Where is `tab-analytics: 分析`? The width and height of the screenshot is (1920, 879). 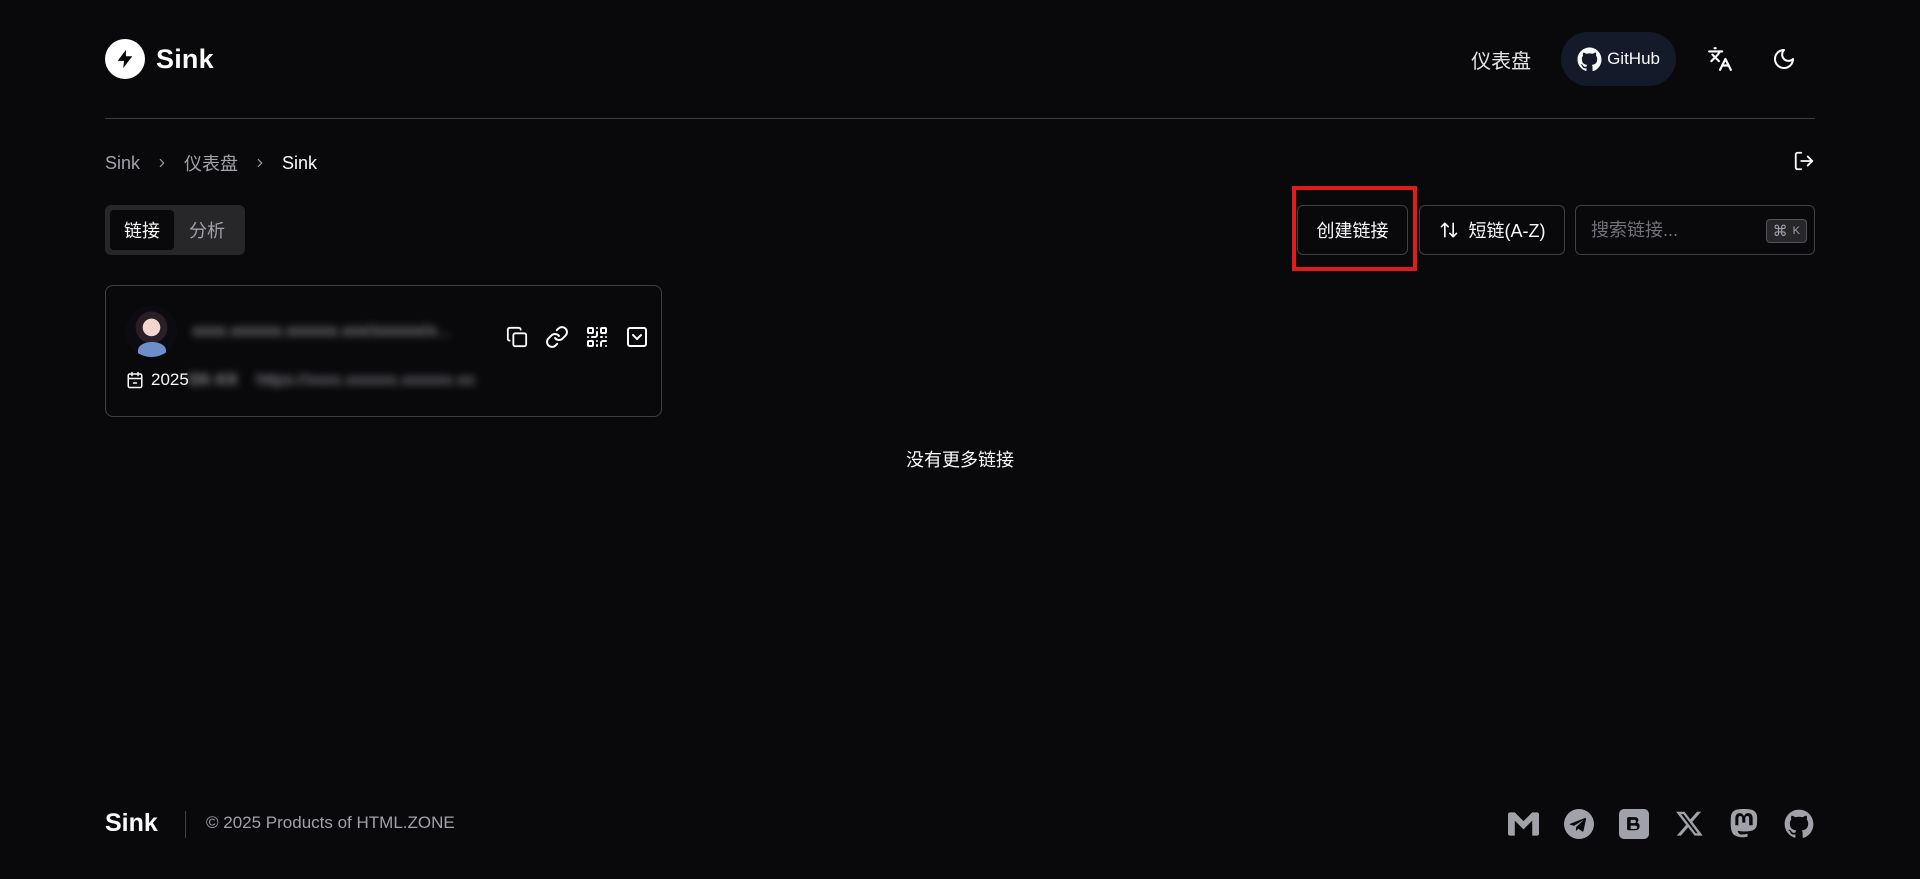 tab-analytics: 分析 is located at coordinates (207, 230).